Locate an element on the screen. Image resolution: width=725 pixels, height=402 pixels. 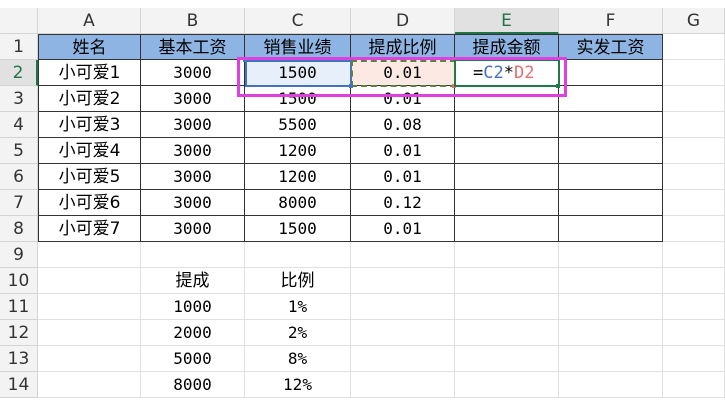
table-header-cell: 提成比例 is located at coordinates (403, 47).